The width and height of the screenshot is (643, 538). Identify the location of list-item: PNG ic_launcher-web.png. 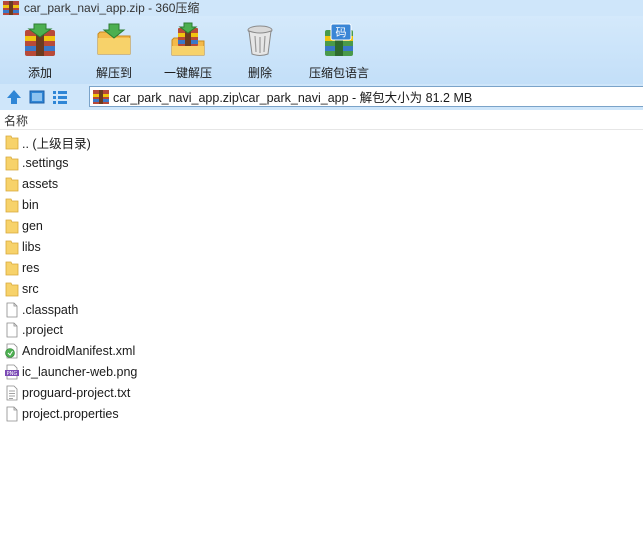
(321, 372).